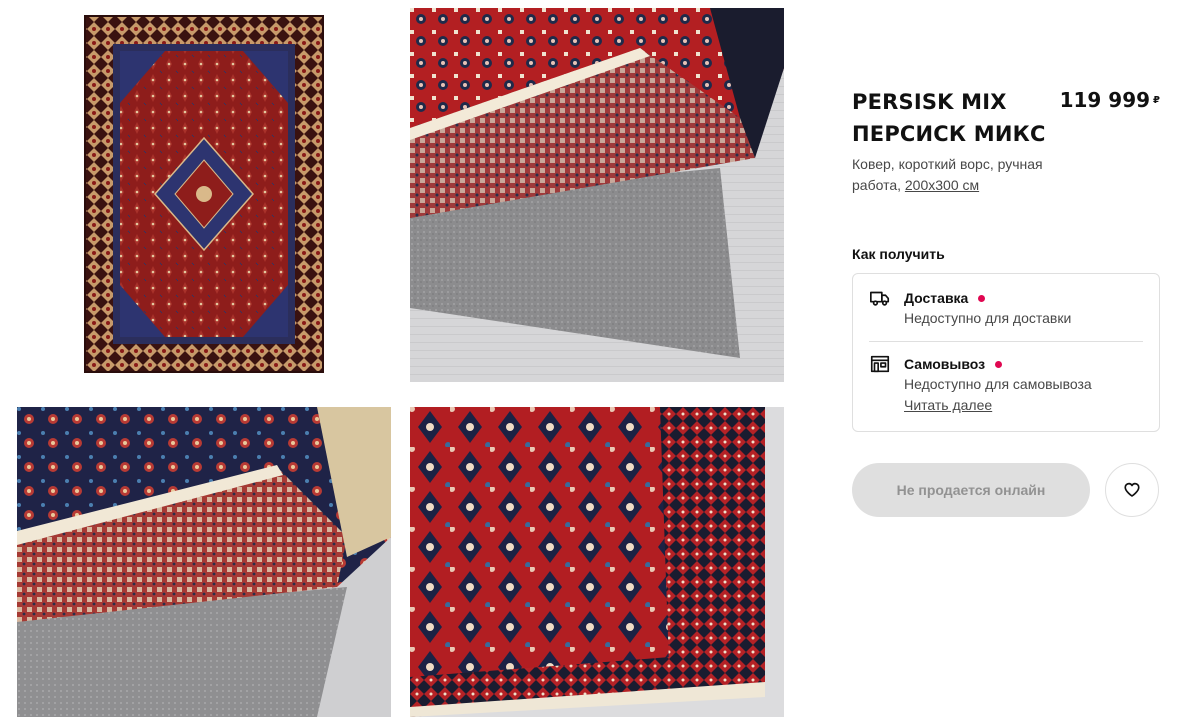 This screenshot has width=1200, height=717. I want to click on delivery-label: Доставка, so click(936, 298).